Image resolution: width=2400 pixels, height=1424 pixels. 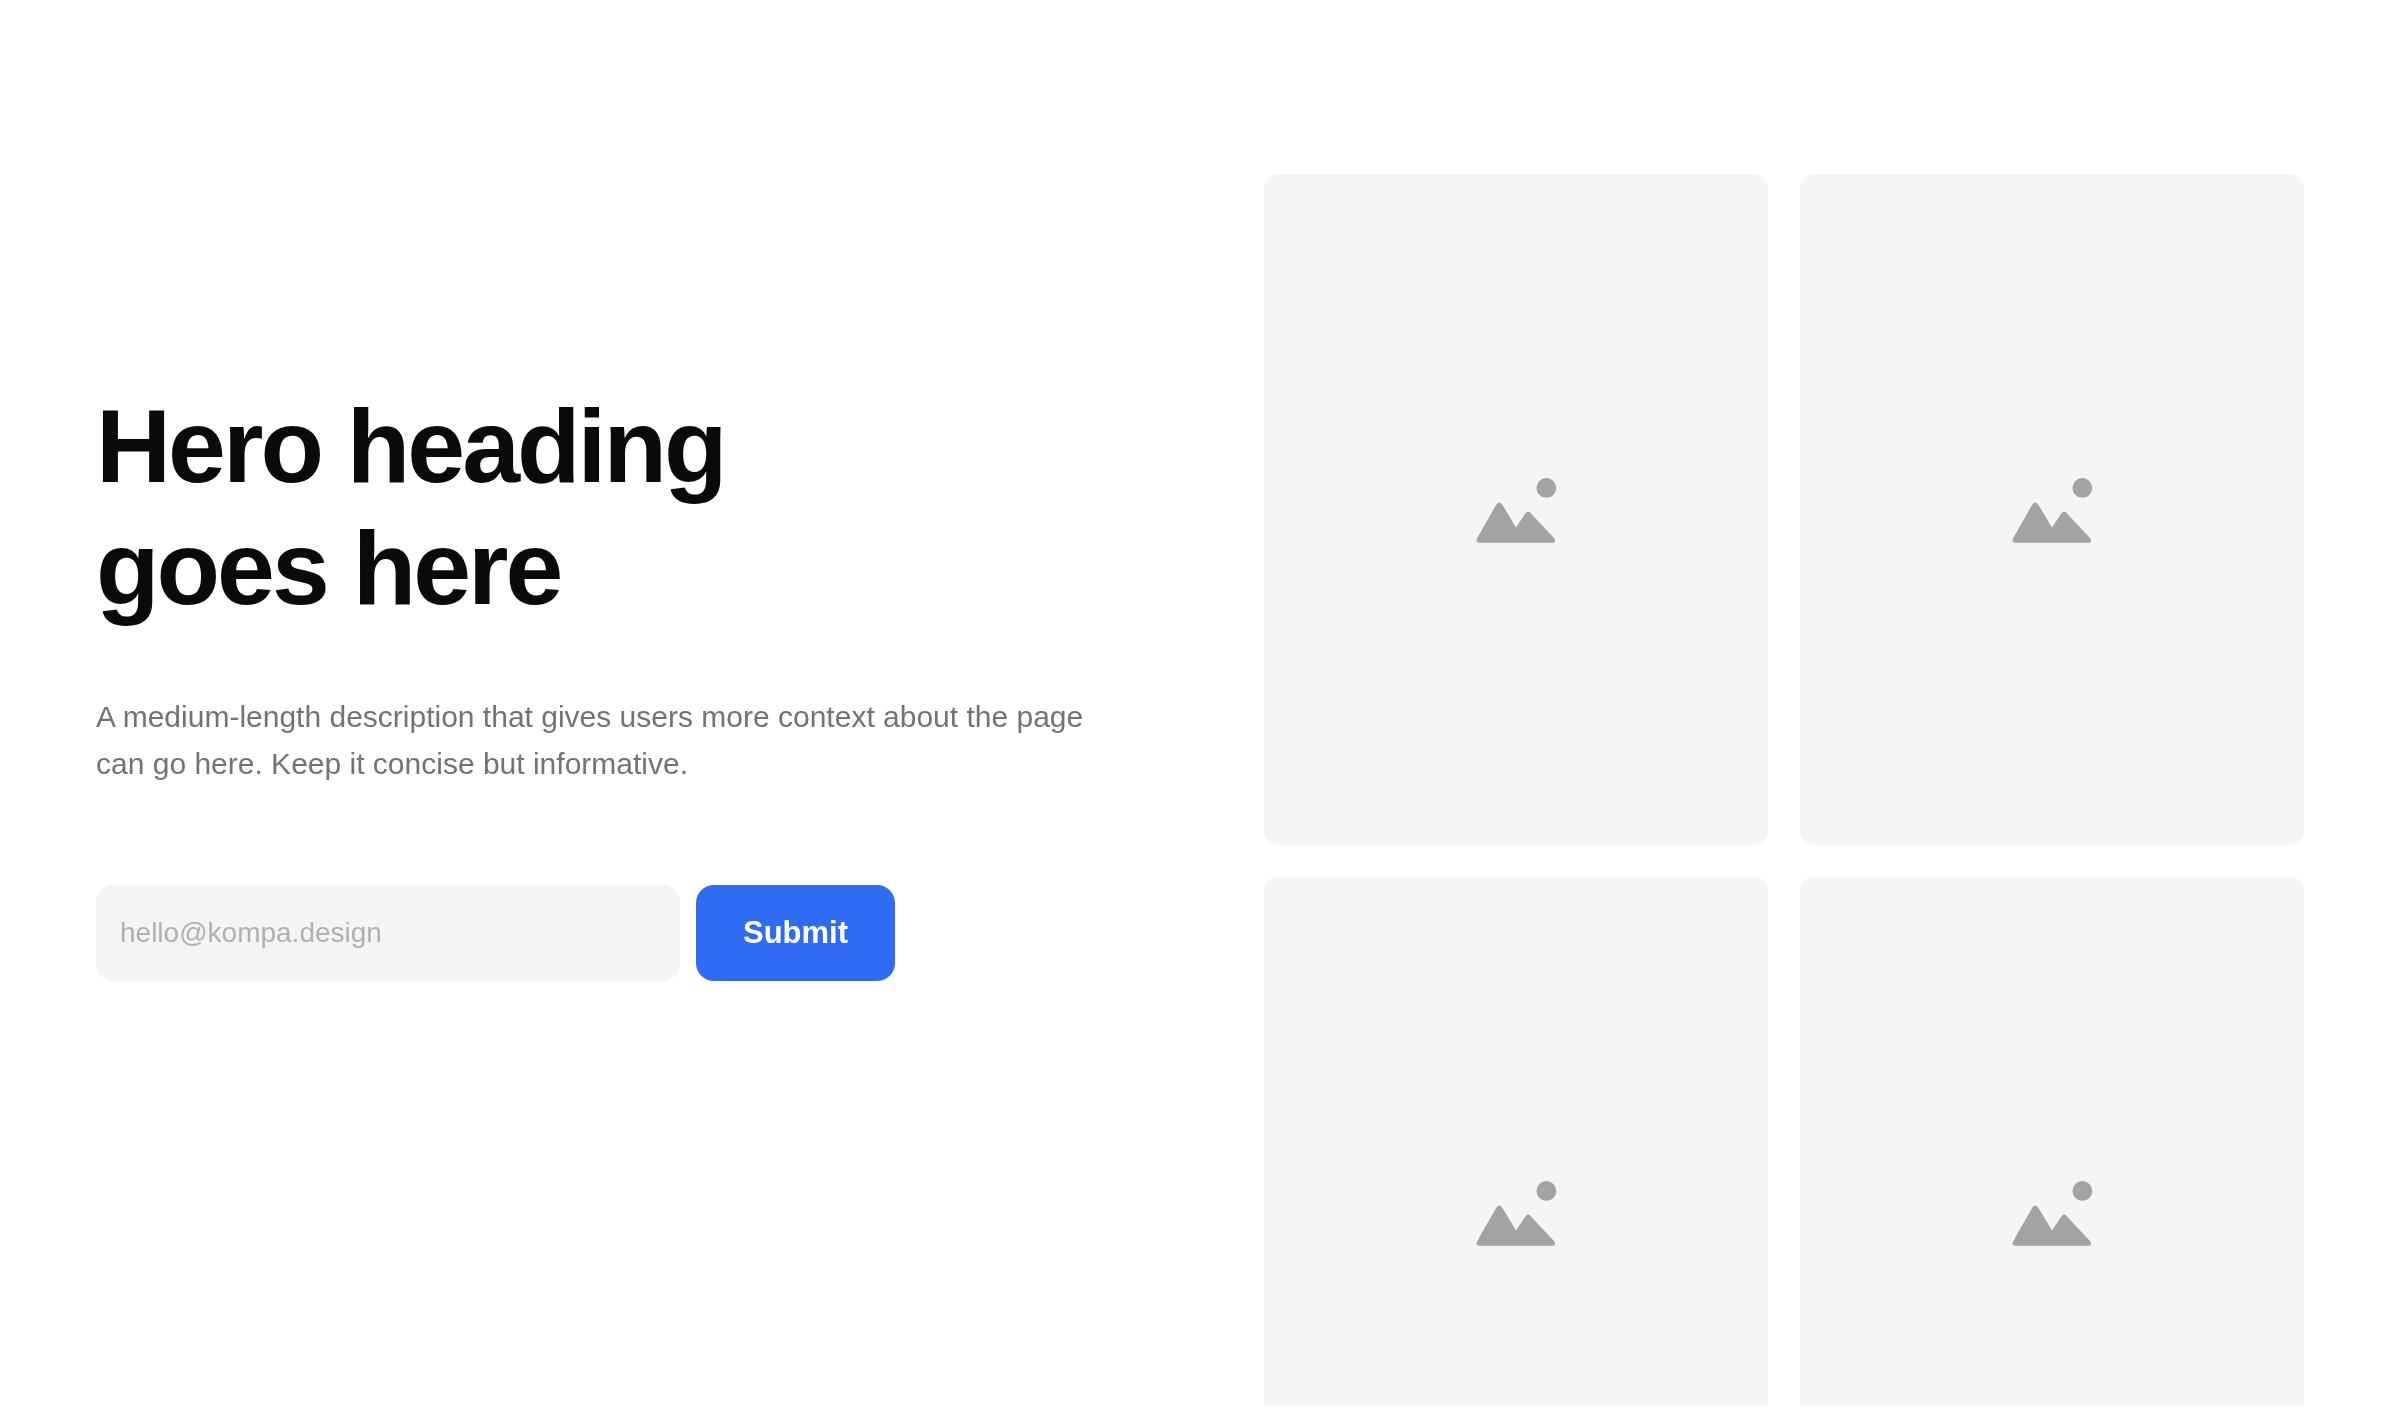 I want to click on hero-heading: Hero heading goes here, so click(x=411, y=507).